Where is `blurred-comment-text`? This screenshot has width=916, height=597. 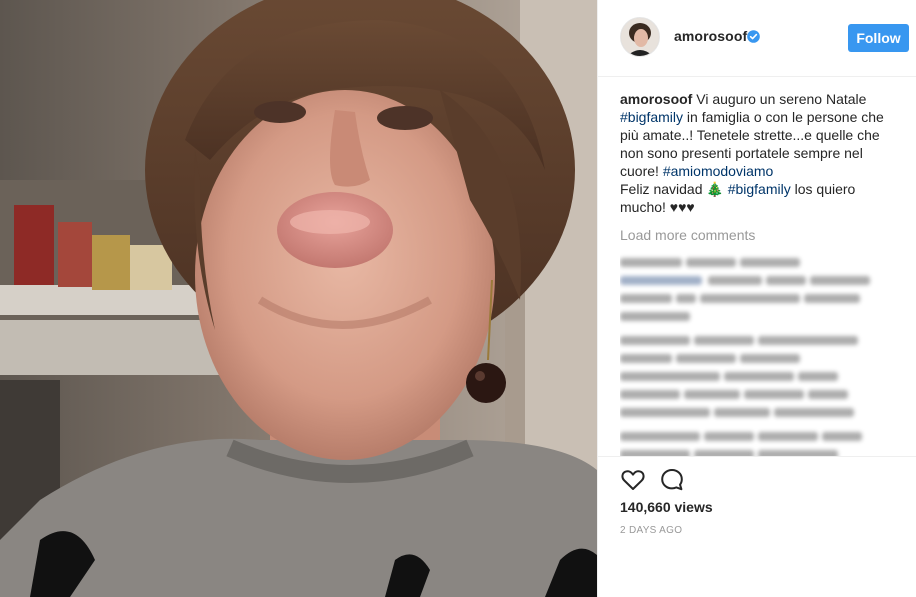
blurred-comment-text is located at coordinates (745, 357).